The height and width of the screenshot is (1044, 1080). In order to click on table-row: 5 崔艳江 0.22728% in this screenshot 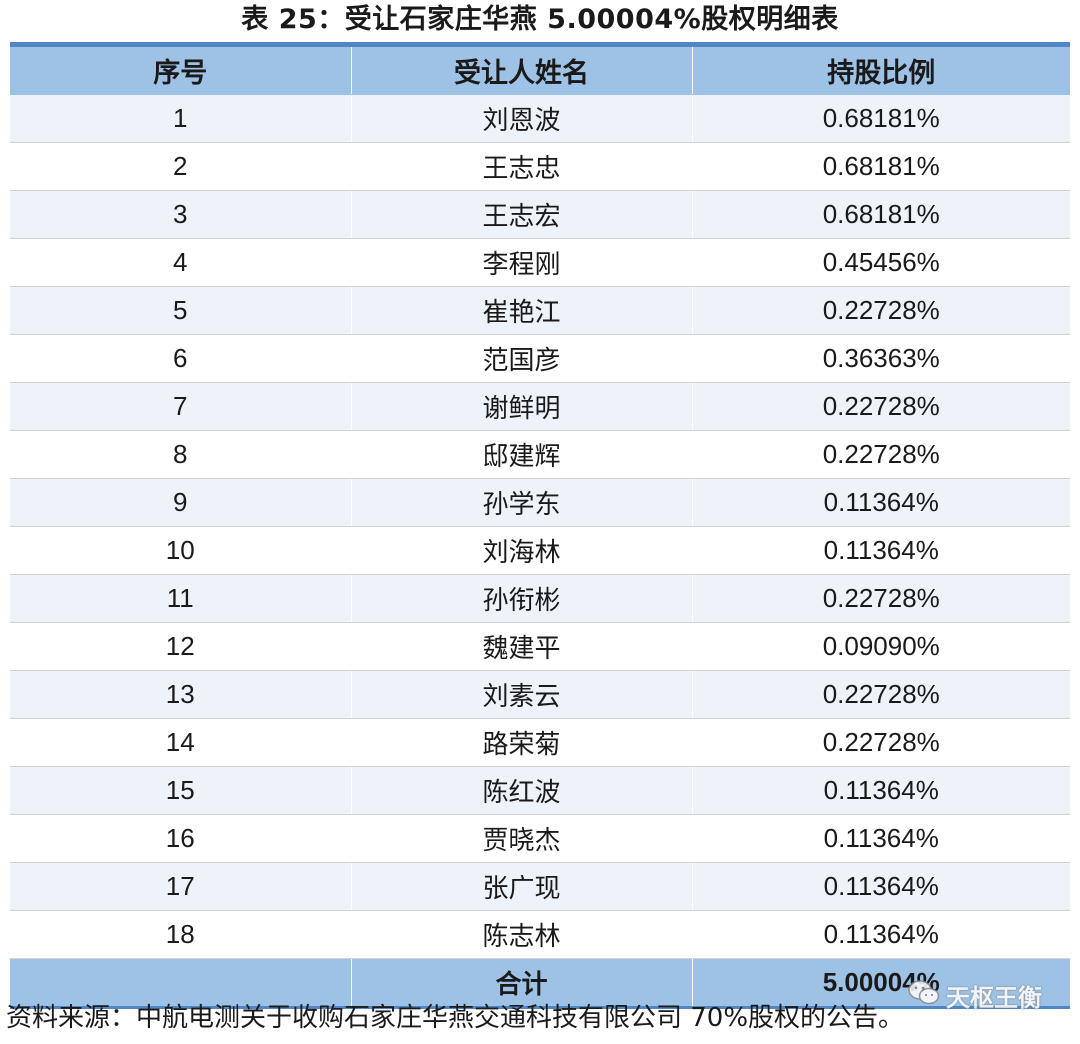, I will do `click(540, 310)`.